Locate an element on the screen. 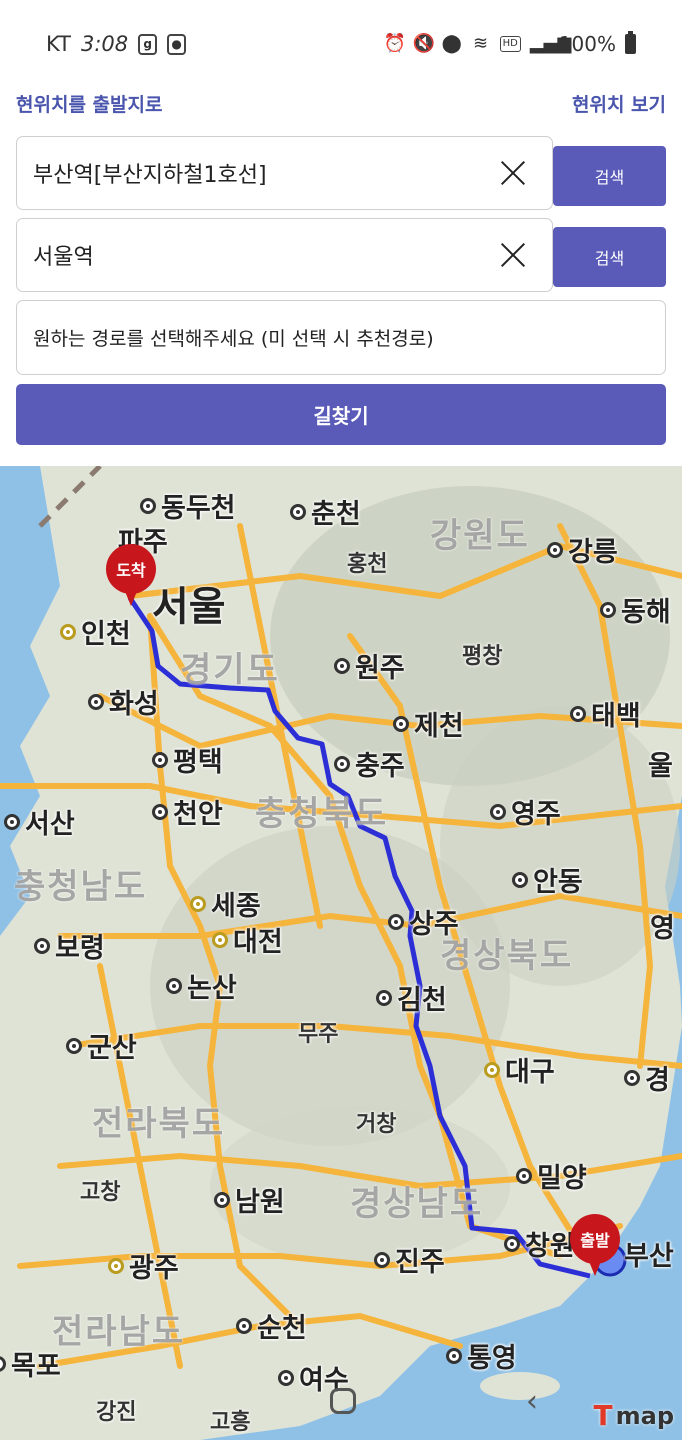 This screenshot has height=1440, width=682. city-label: 논산 is located at coordinates (201, 985).